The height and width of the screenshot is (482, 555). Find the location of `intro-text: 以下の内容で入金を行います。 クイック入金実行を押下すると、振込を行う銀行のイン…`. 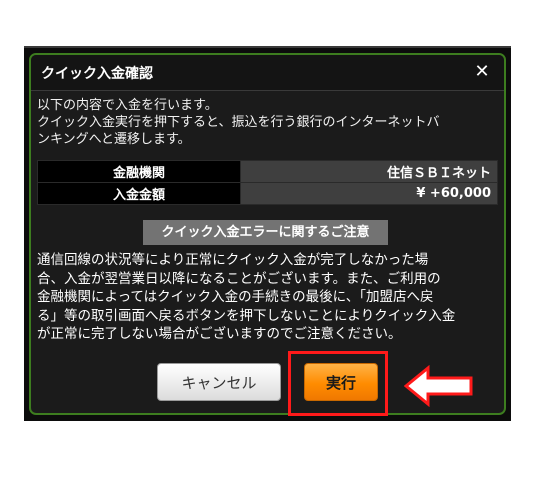

intro-text: 以下の内容で入金を行います。 クイック入金実行を押下すると、振込を行う銀行のイン… is located at coordinates (267, 122).